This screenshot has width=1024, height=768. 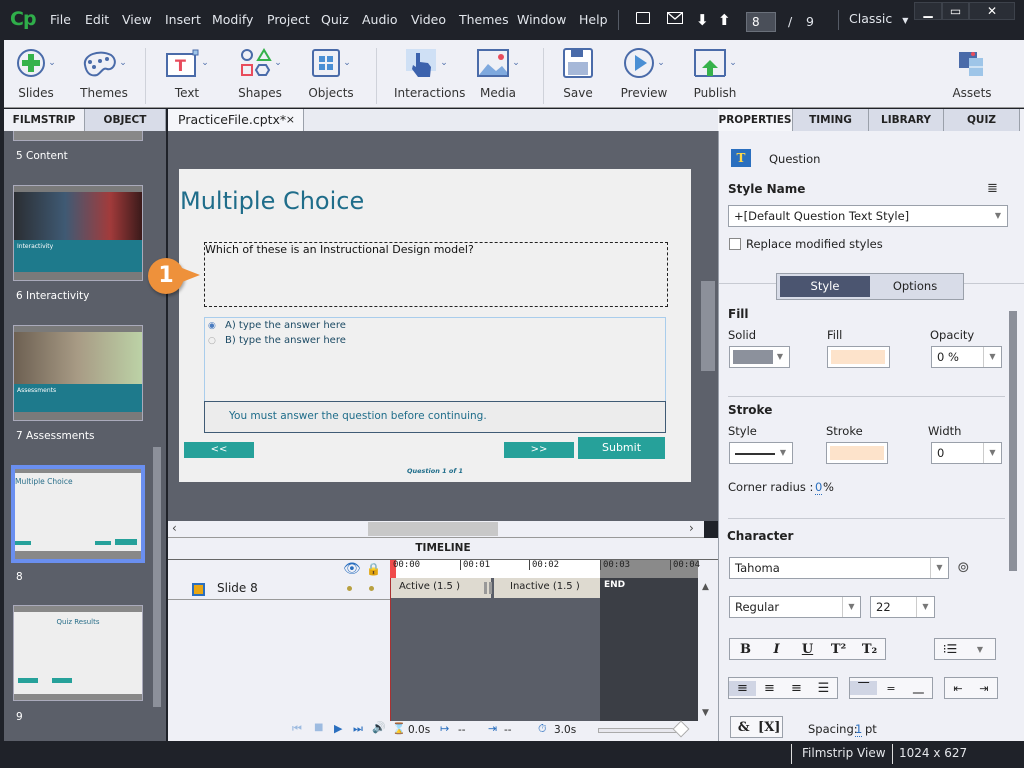 I want to click on justify-icon: ☰, so click(x=823, y=688).